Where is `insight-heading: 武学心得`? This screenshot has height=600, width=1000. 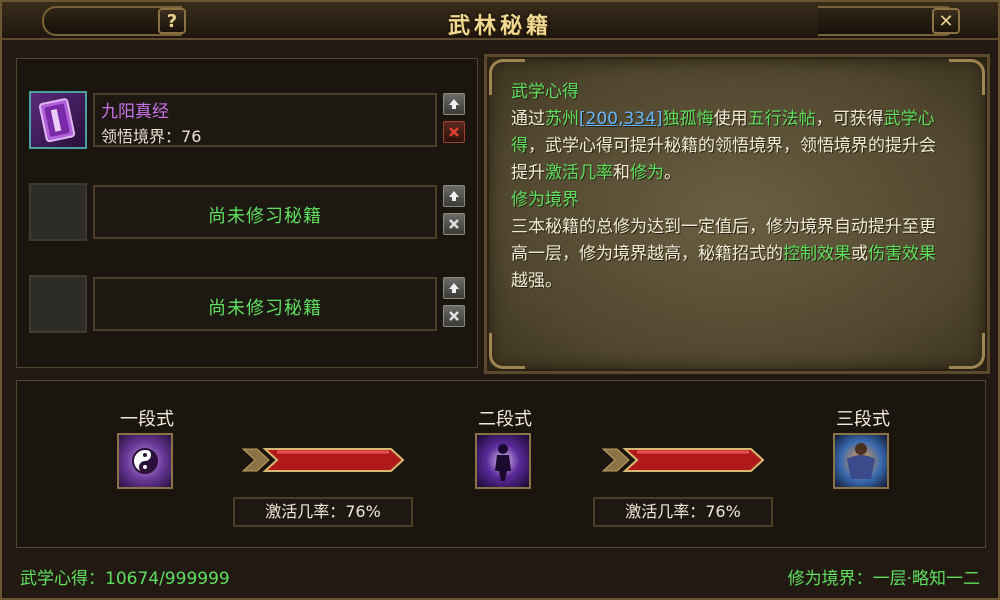
insight-heading: 武学心得 is located at coordinates (545, 92).